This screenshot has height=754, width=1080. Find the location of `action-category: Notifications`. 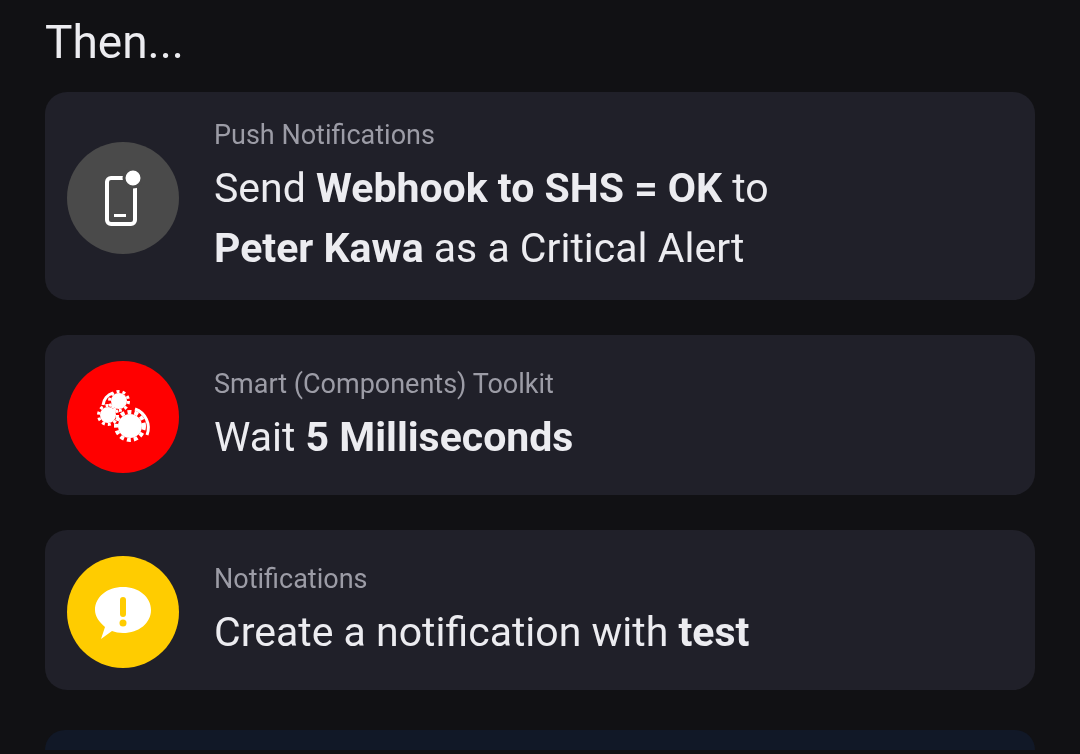

action-category: Notifications is located at coordinates (291, 579).